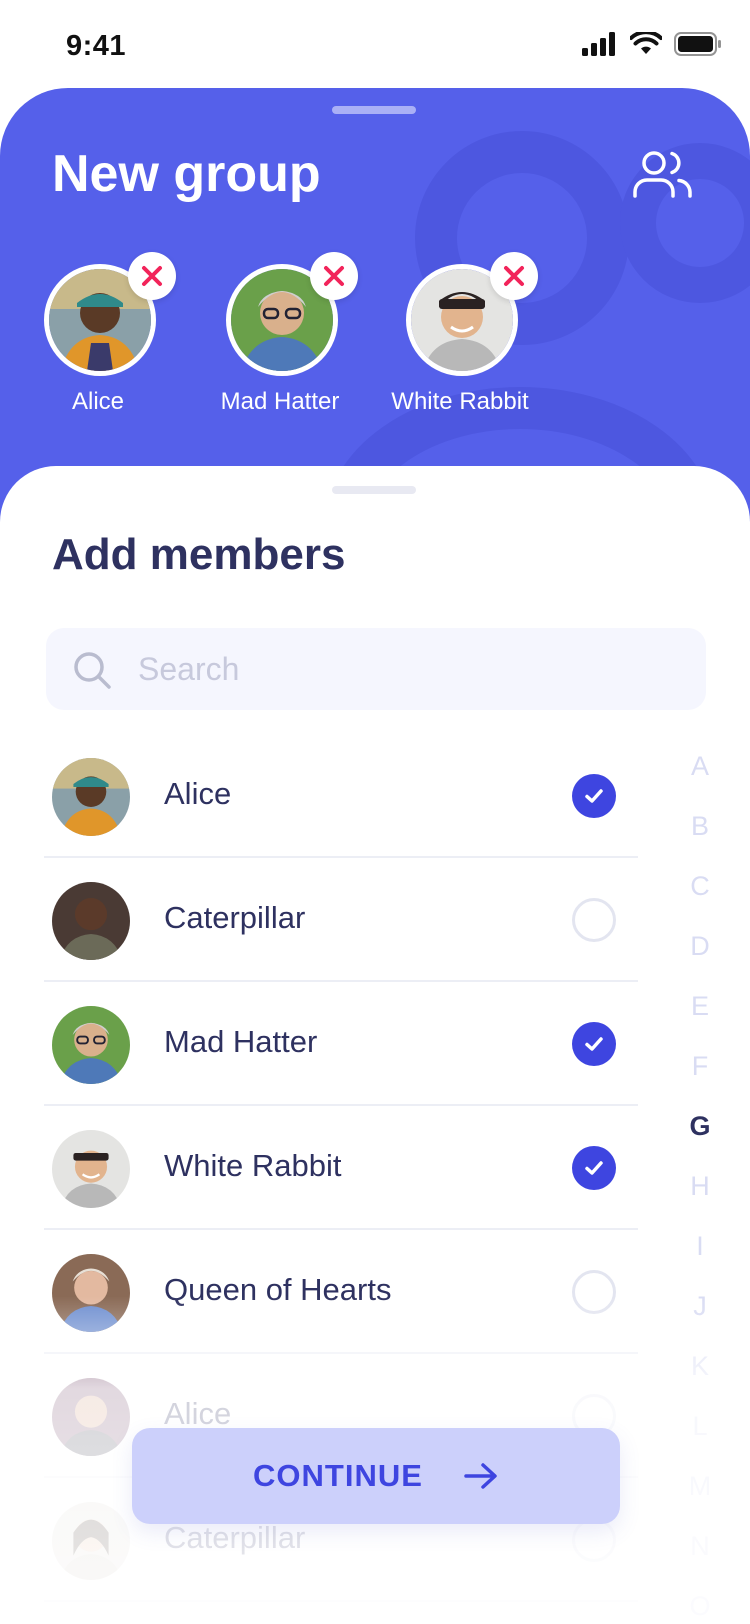  What do you see at coordinates (700, 1486) in the screenshot?
I see `index-letter-m: M` at bounding box center [700, 1486].